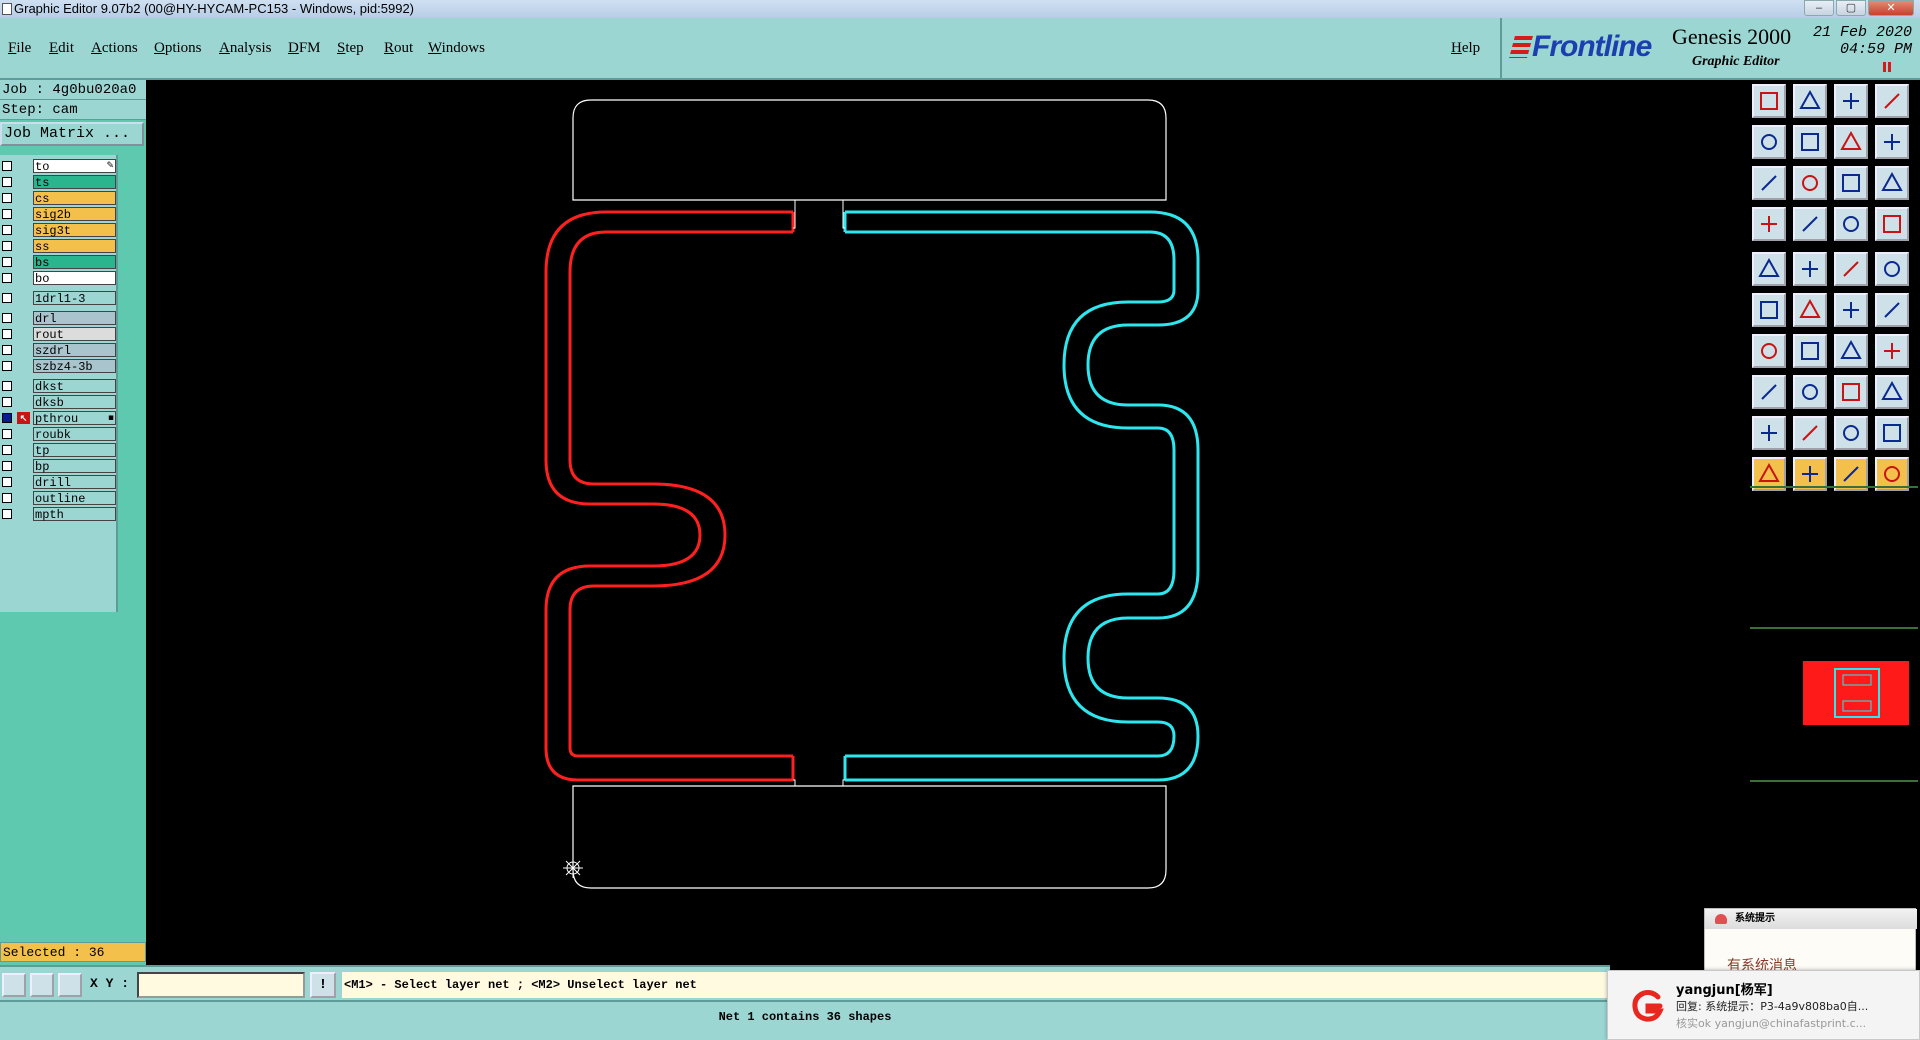 The width and height of the screenshot is (1920, 1040). I want to click on layer-row-szdrl: szdrl, so click(59, 350).